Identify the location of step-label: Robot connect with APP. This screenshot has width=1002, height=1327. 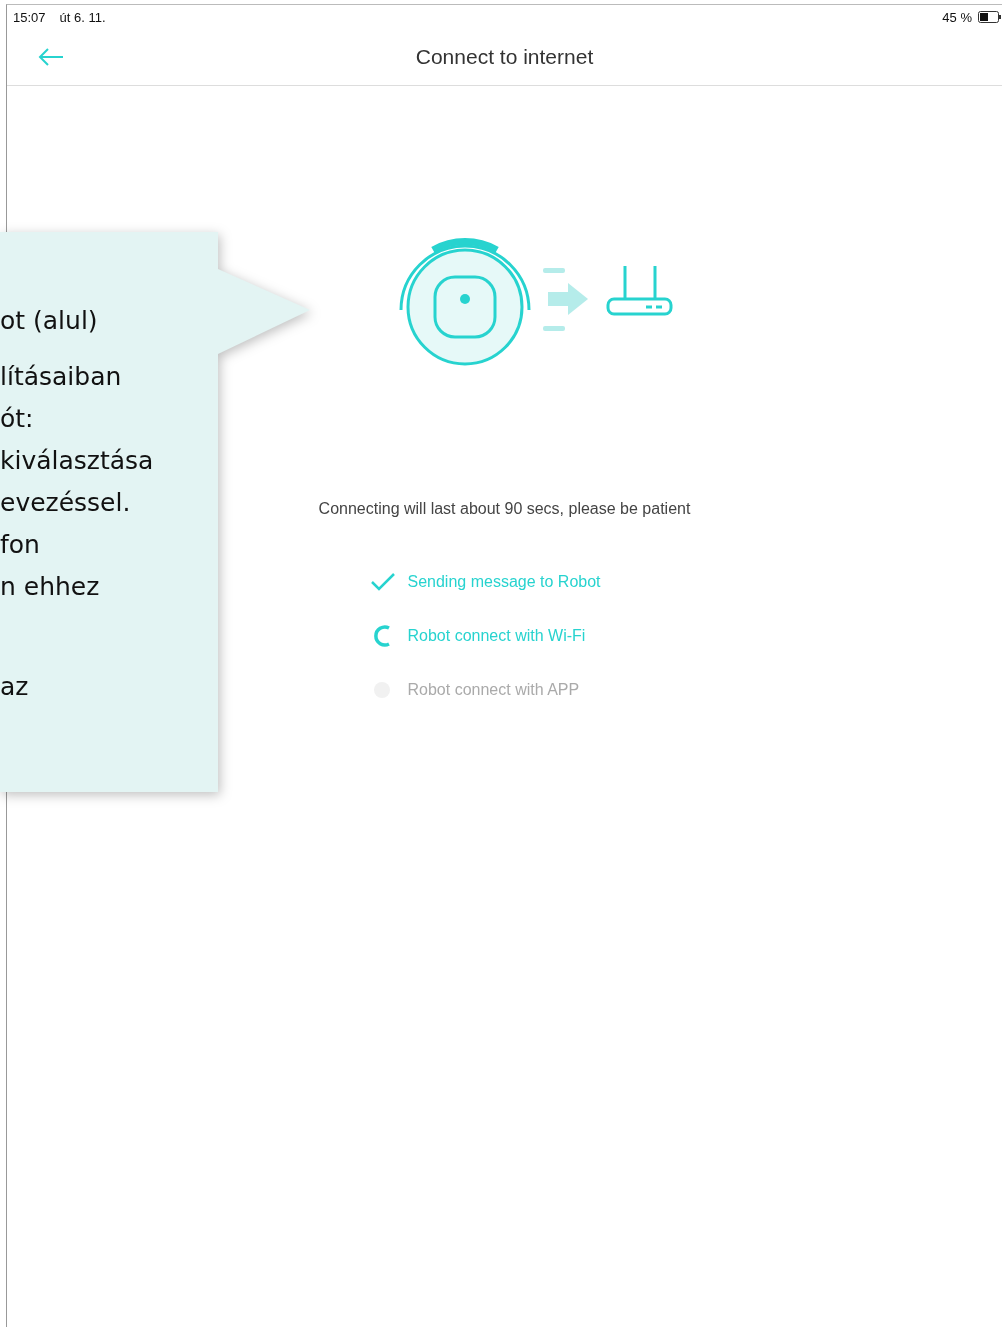
(493, 690).